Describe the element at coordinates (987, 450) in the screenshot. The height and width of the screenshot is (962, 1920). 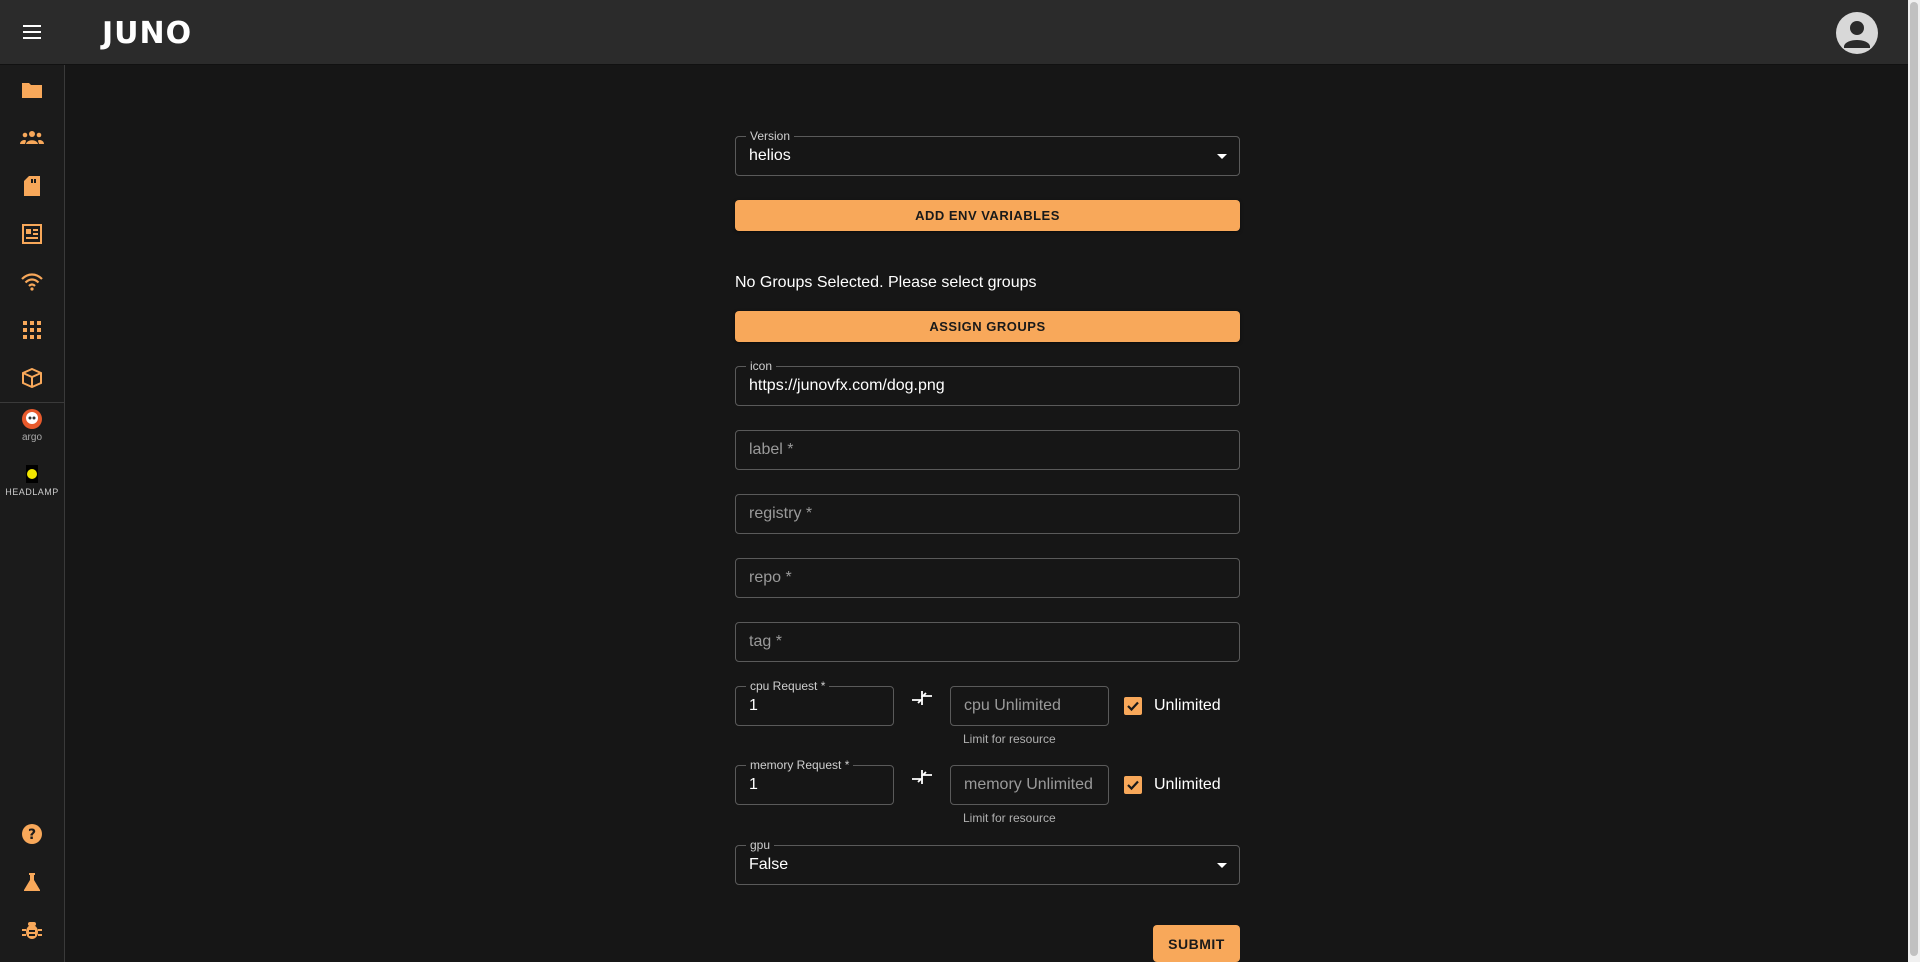
I see `label-field: label *` at that location.